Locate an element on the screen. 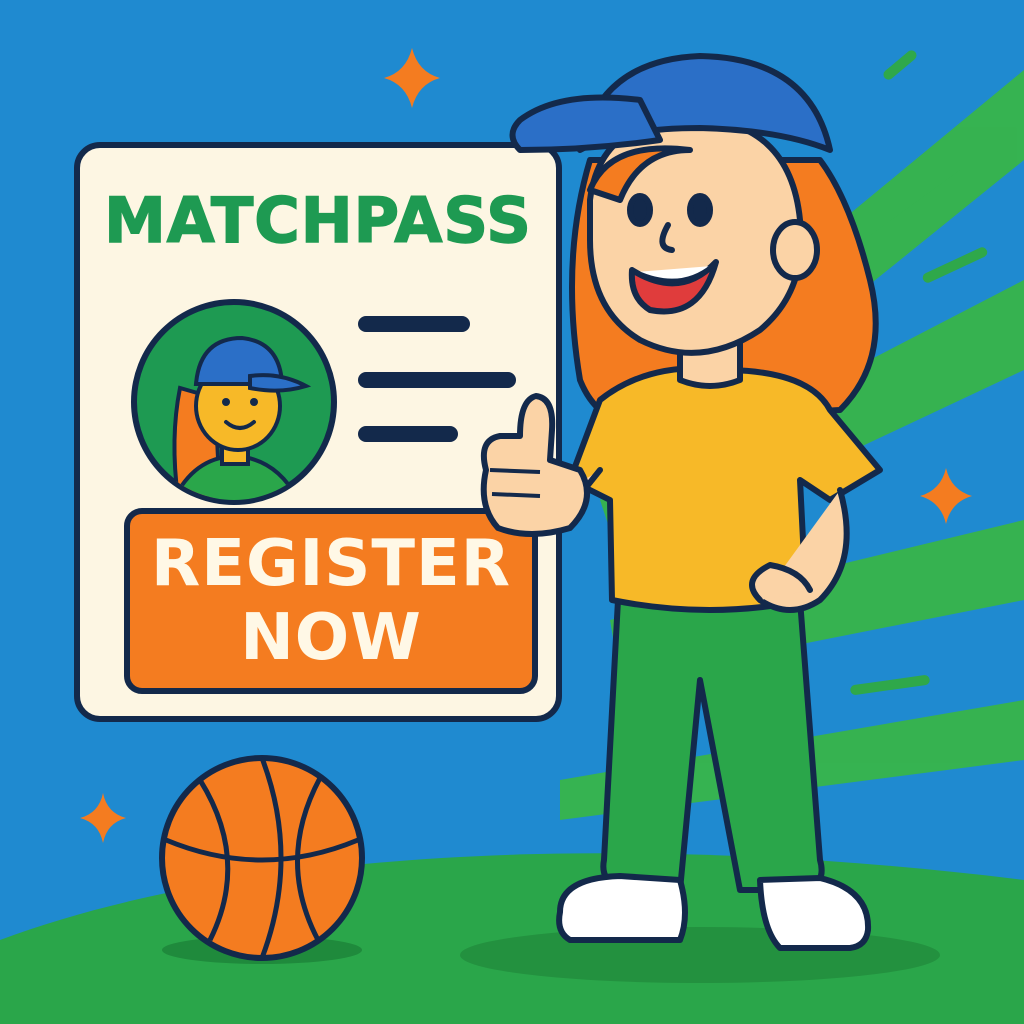  brand-title: MATCHPASS is located at coordinates (317, 220).